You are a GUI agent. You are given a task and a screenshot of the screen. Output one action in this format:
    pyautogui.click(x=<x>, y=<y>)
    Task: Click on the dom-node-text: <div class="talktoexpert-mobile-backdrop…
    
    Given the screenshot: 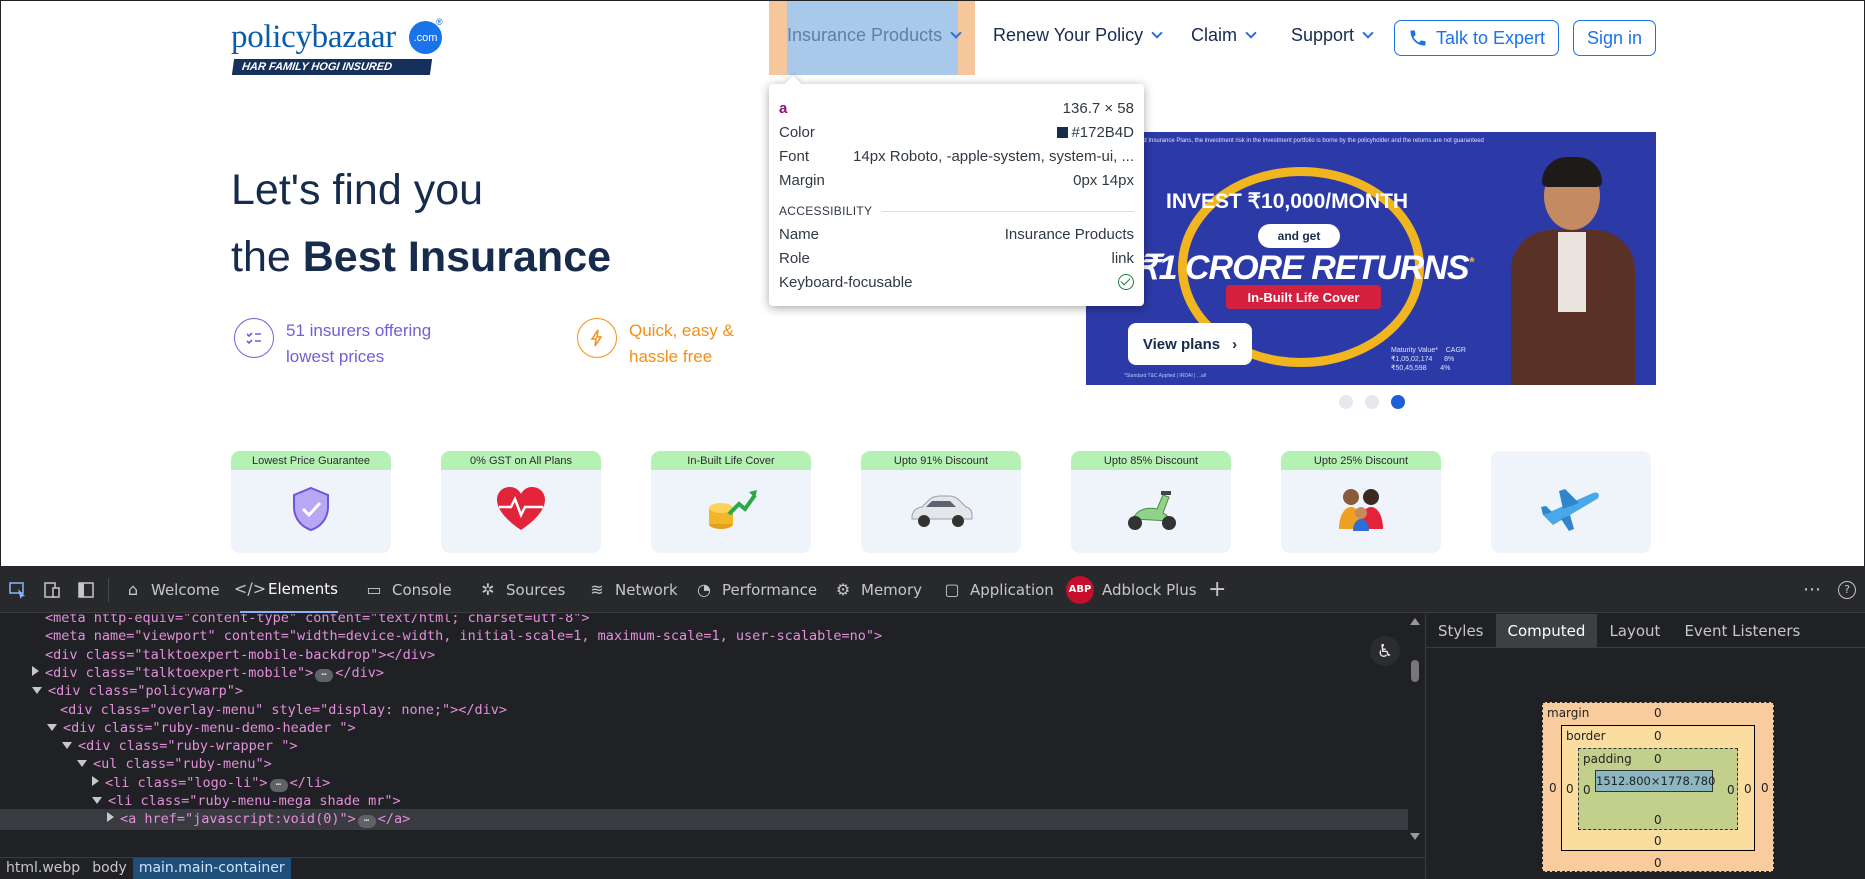 What is the action you would take?
    pyautogui.click(x=240, y=654)
    